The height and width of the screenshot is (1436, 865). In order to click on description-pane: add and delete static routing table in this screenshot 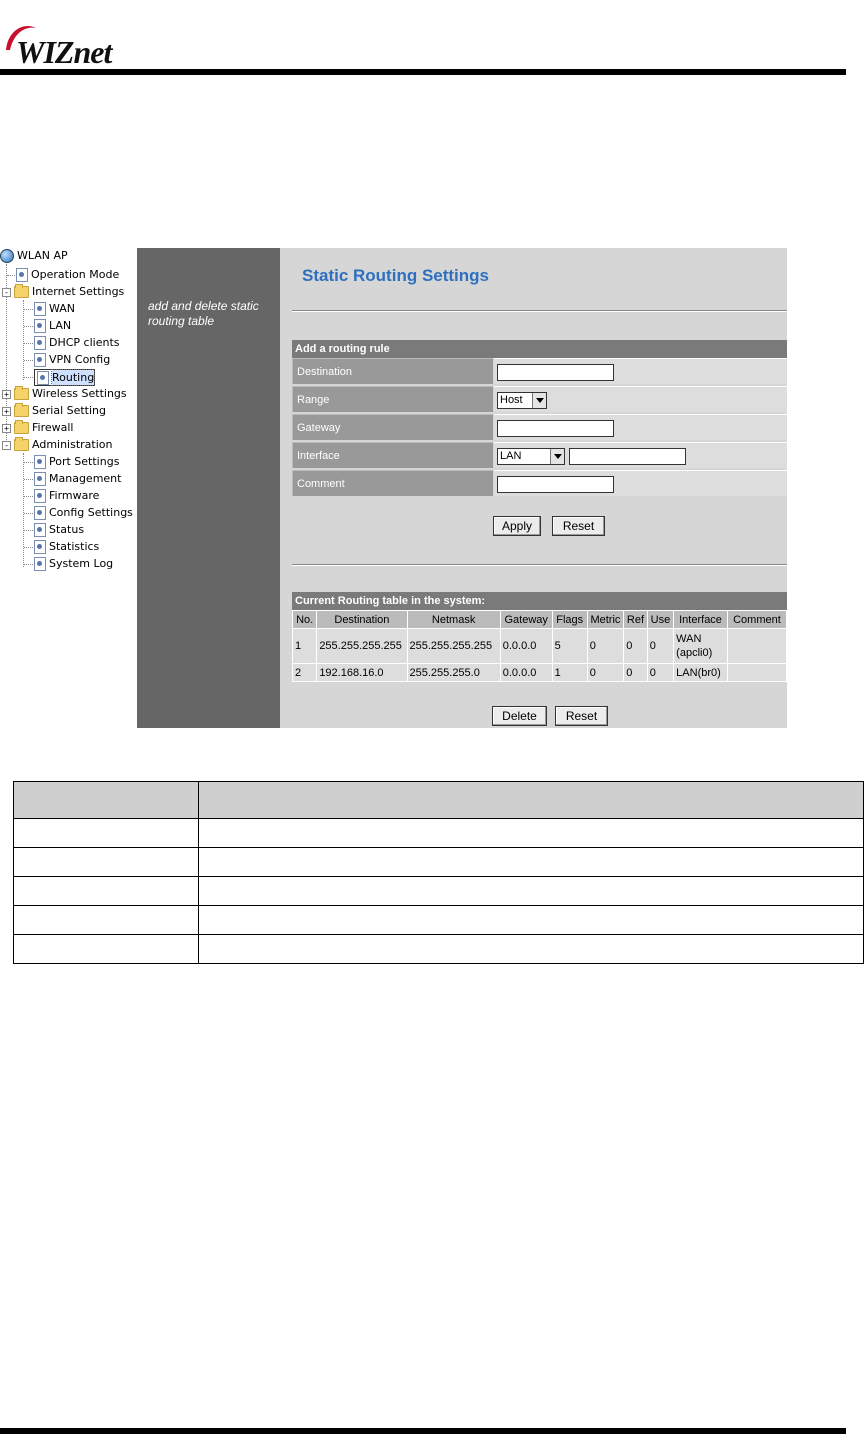, I will do `click(208, 488)`.